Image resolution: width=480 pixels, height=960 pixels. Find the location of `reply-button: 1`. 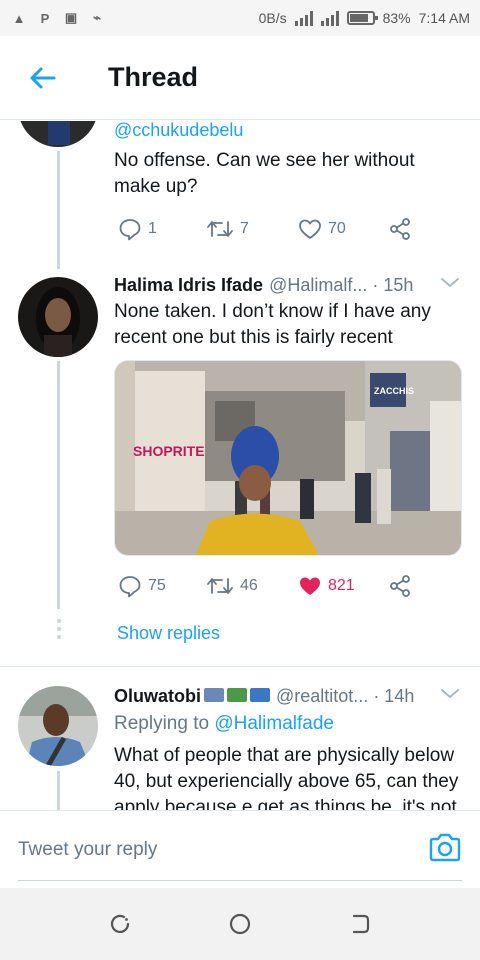

reply-button: 1 is located at coordinates (162, 229).